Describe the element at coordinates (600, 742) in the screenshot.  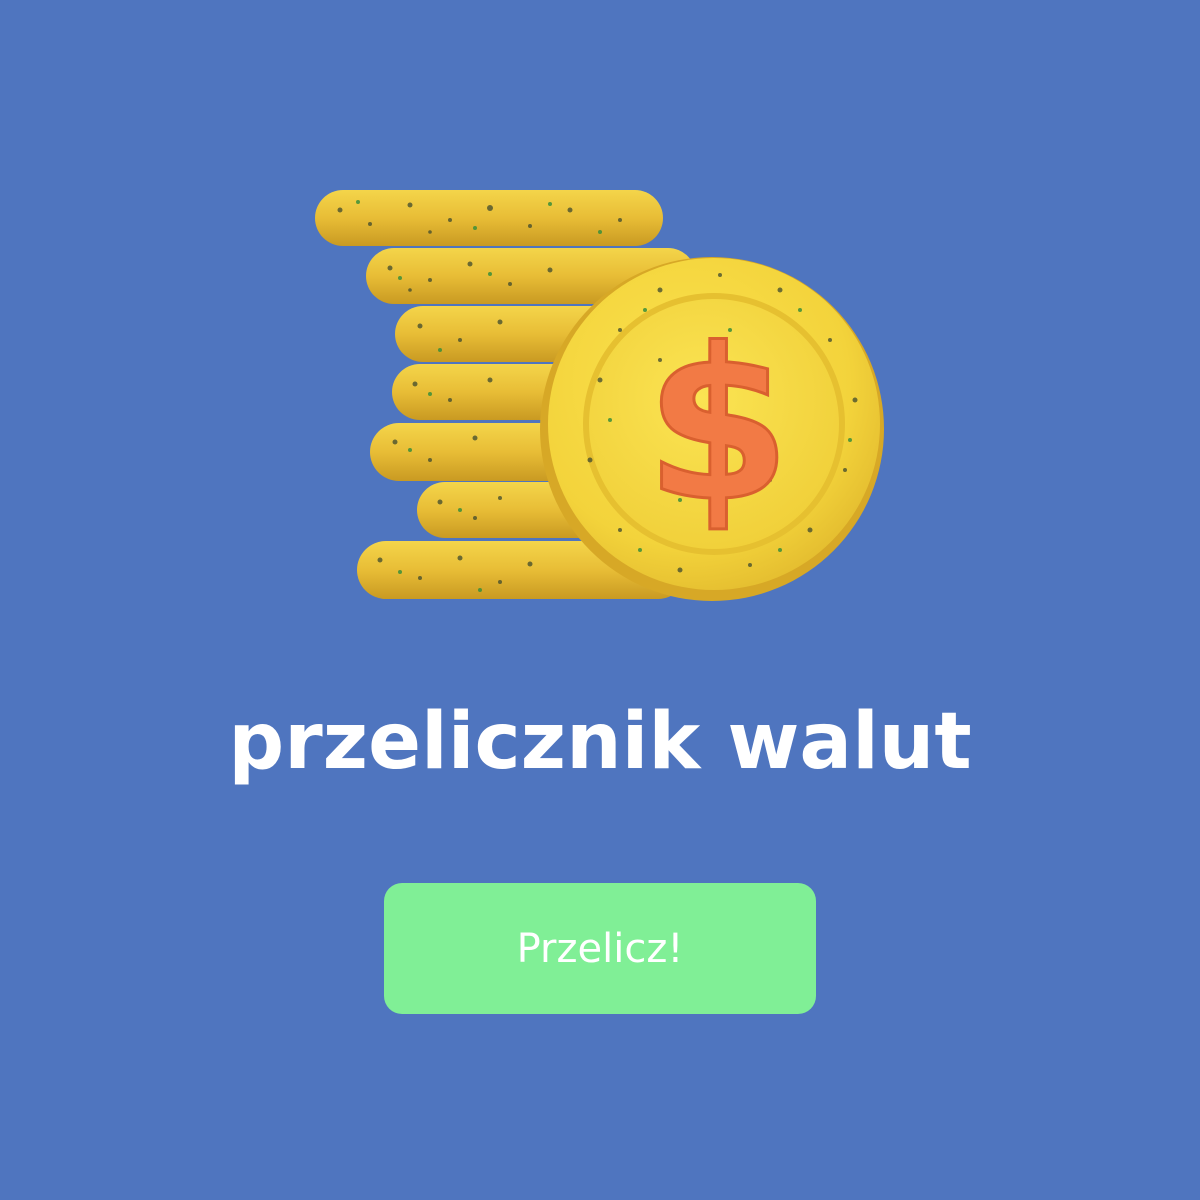
I see `page-title: przelicznik walut` at that location.